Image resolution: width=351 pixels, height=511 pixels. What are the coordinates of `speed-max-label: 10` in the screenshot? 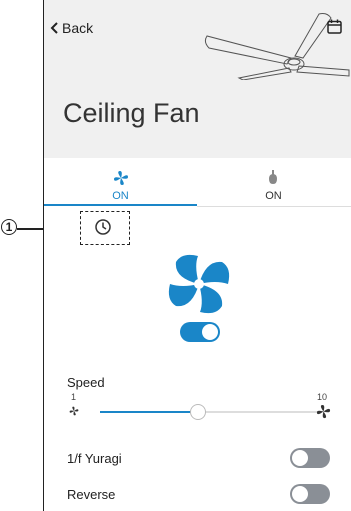 It's located at (322, 397).